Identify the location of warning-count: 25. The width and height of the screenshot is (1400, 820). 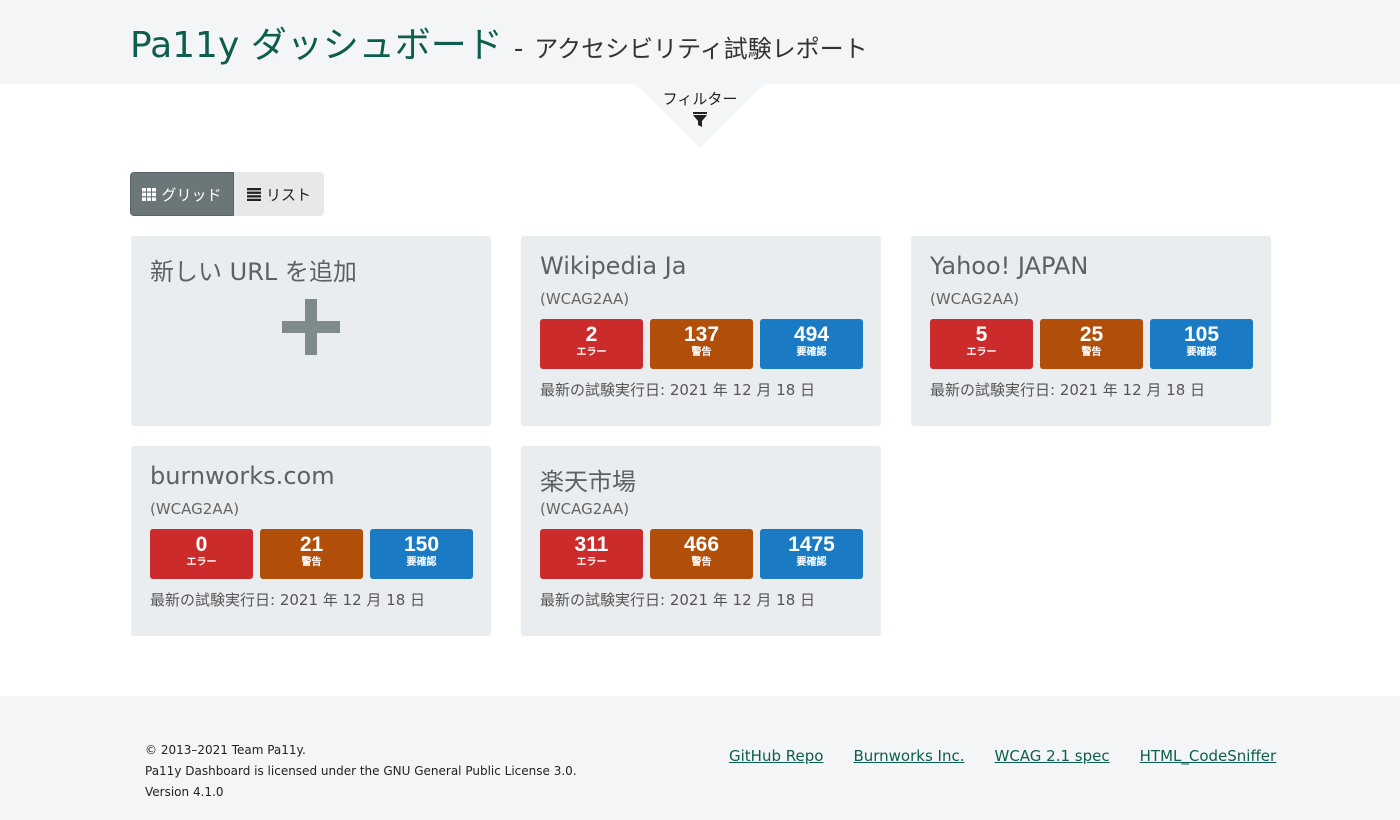
(1091, 334).